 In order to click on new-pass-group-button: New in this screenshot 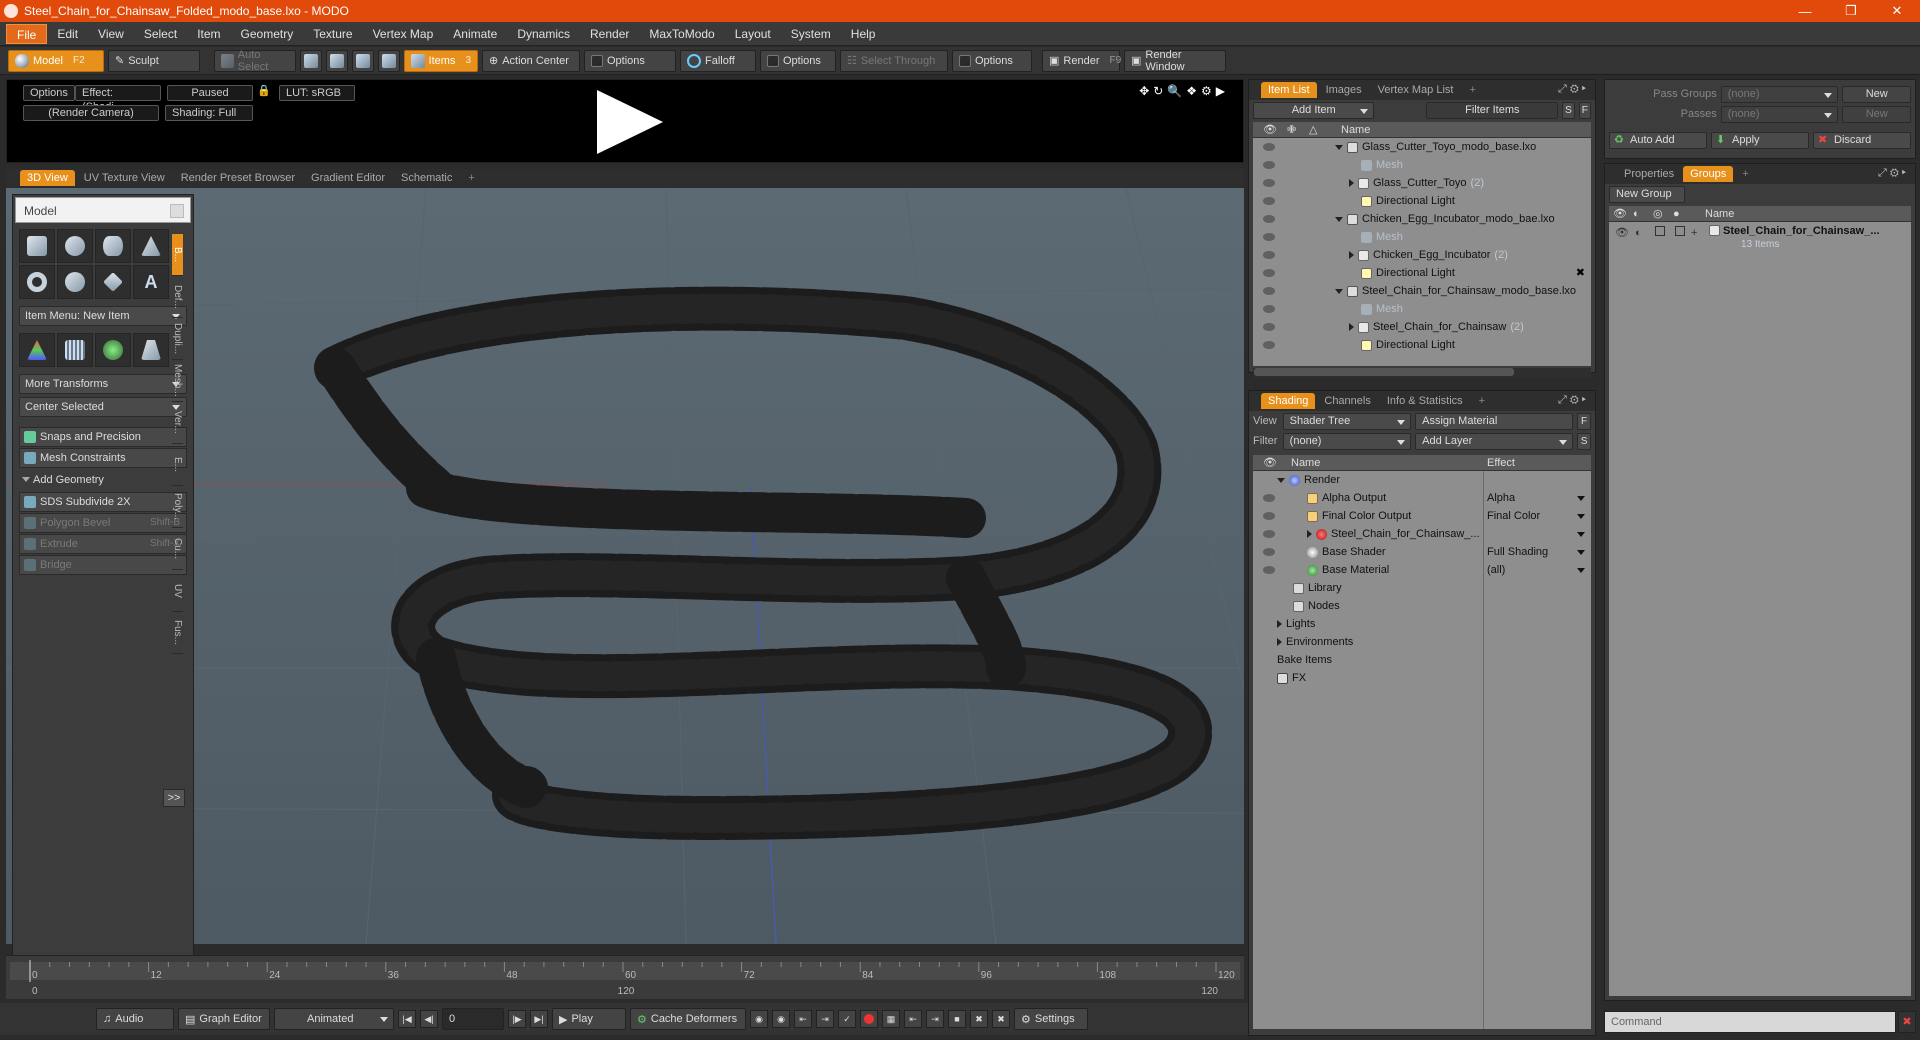, I will do `click(1876, 94)`.